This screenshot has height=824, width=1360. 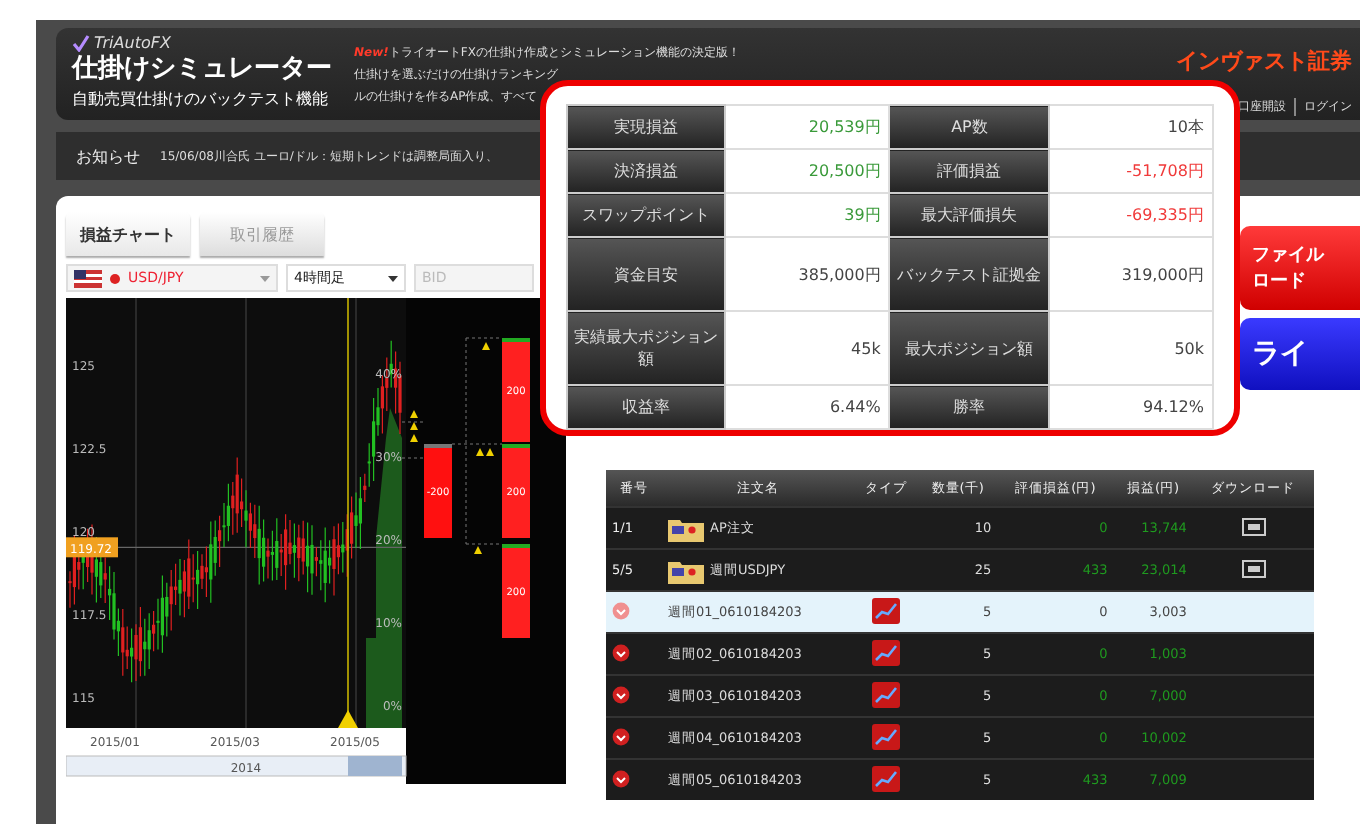 What do you see at coordinates (1131, 215) in the screenshot?
I see `stat-value: -69,335円` at bounding box center [1131, 215].